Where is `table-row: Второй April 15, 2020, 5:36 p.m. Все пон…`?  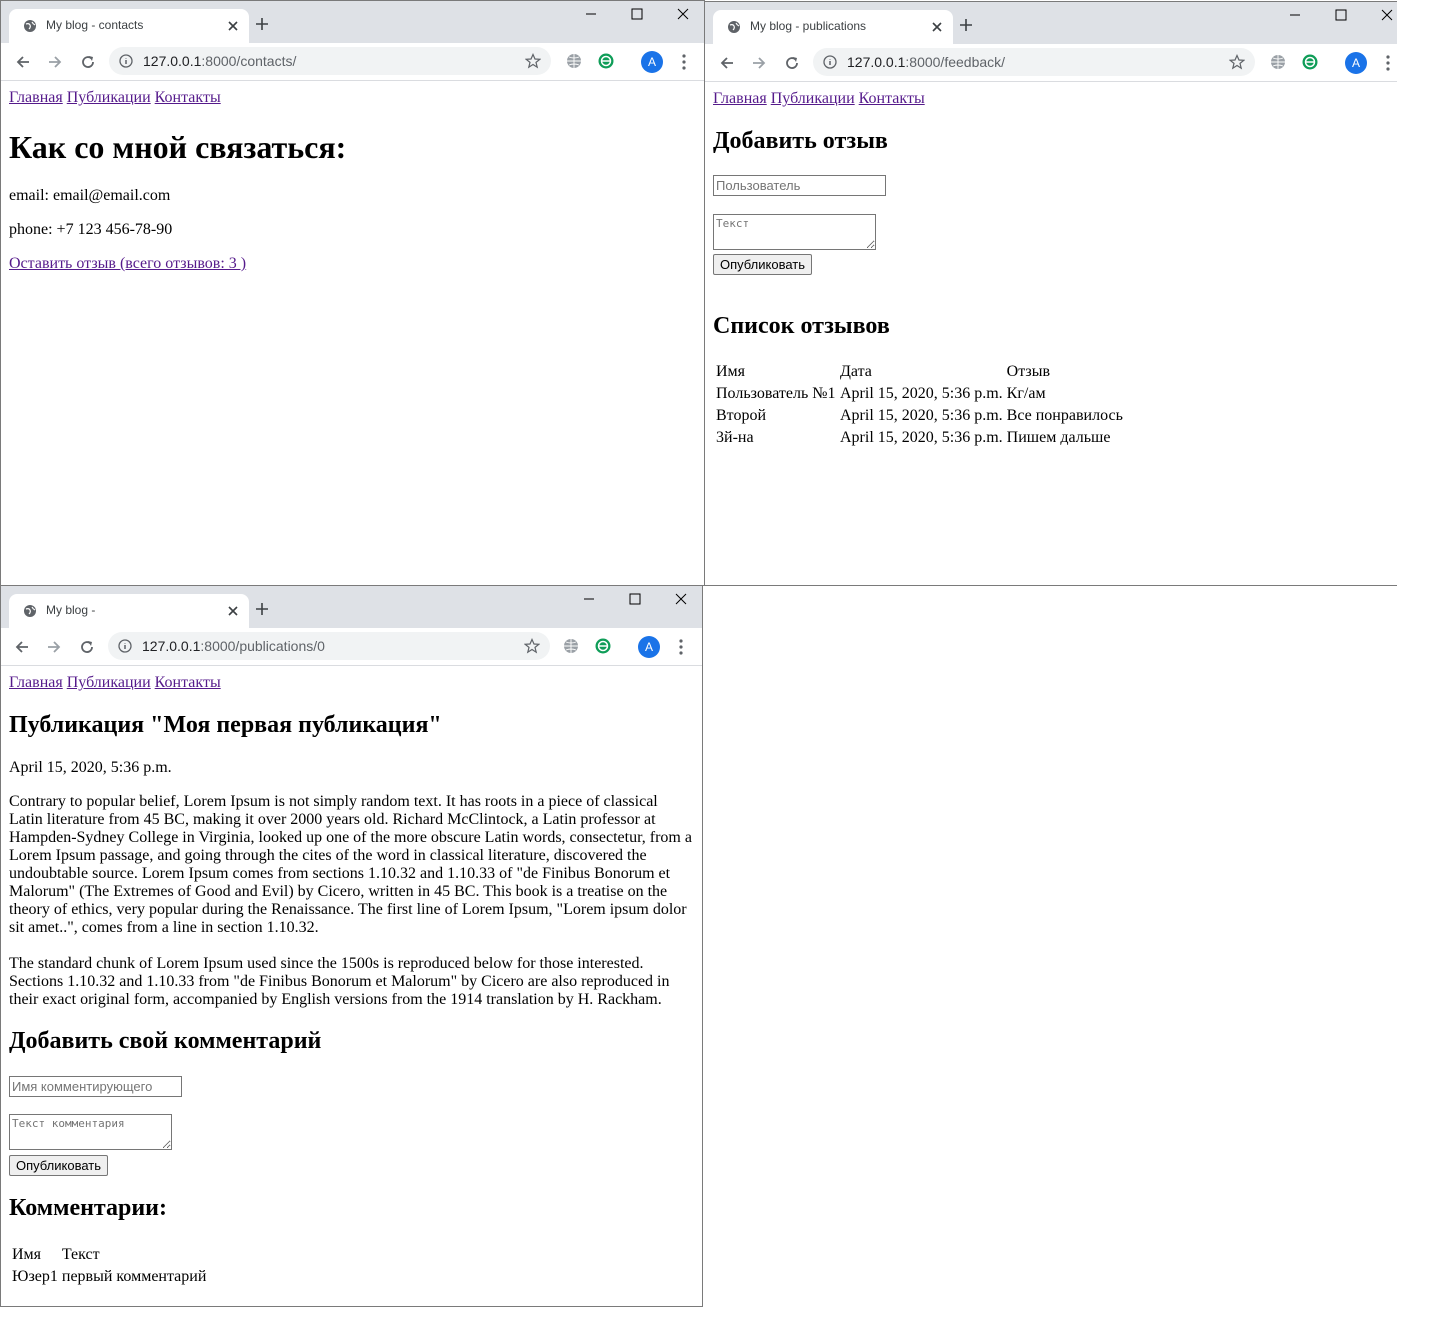 table-row: Второй April 15, 2020, 5:36 p.m. Все пон… is located at coordinates (919, 416).